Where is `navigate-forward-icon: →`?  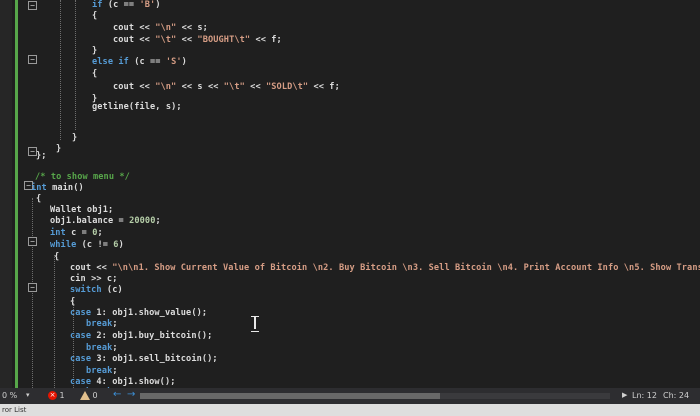
navigate-forward-icon: → is located at coordinates (131, 394).